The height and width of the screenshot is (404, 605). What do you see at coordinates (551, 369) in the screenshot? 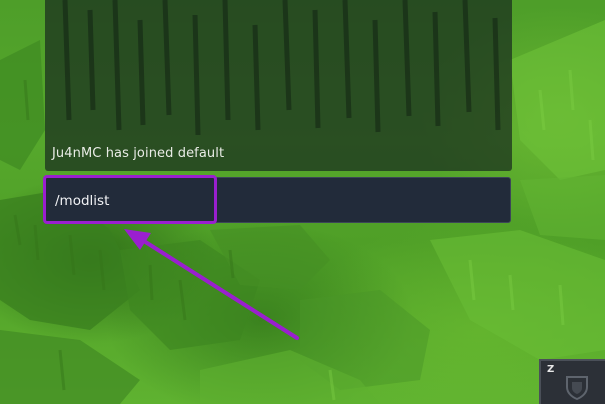
I see `hotbar-slot-key: Z` at bounding box center [551, 369].